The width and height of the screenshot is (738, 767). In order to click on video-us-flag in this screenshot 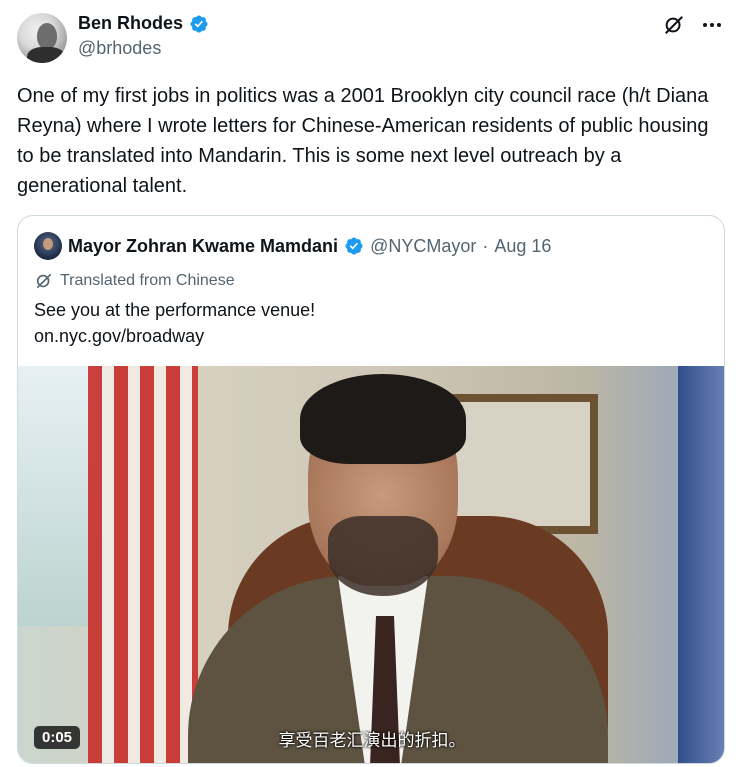, I will do `click(143, 564)`.